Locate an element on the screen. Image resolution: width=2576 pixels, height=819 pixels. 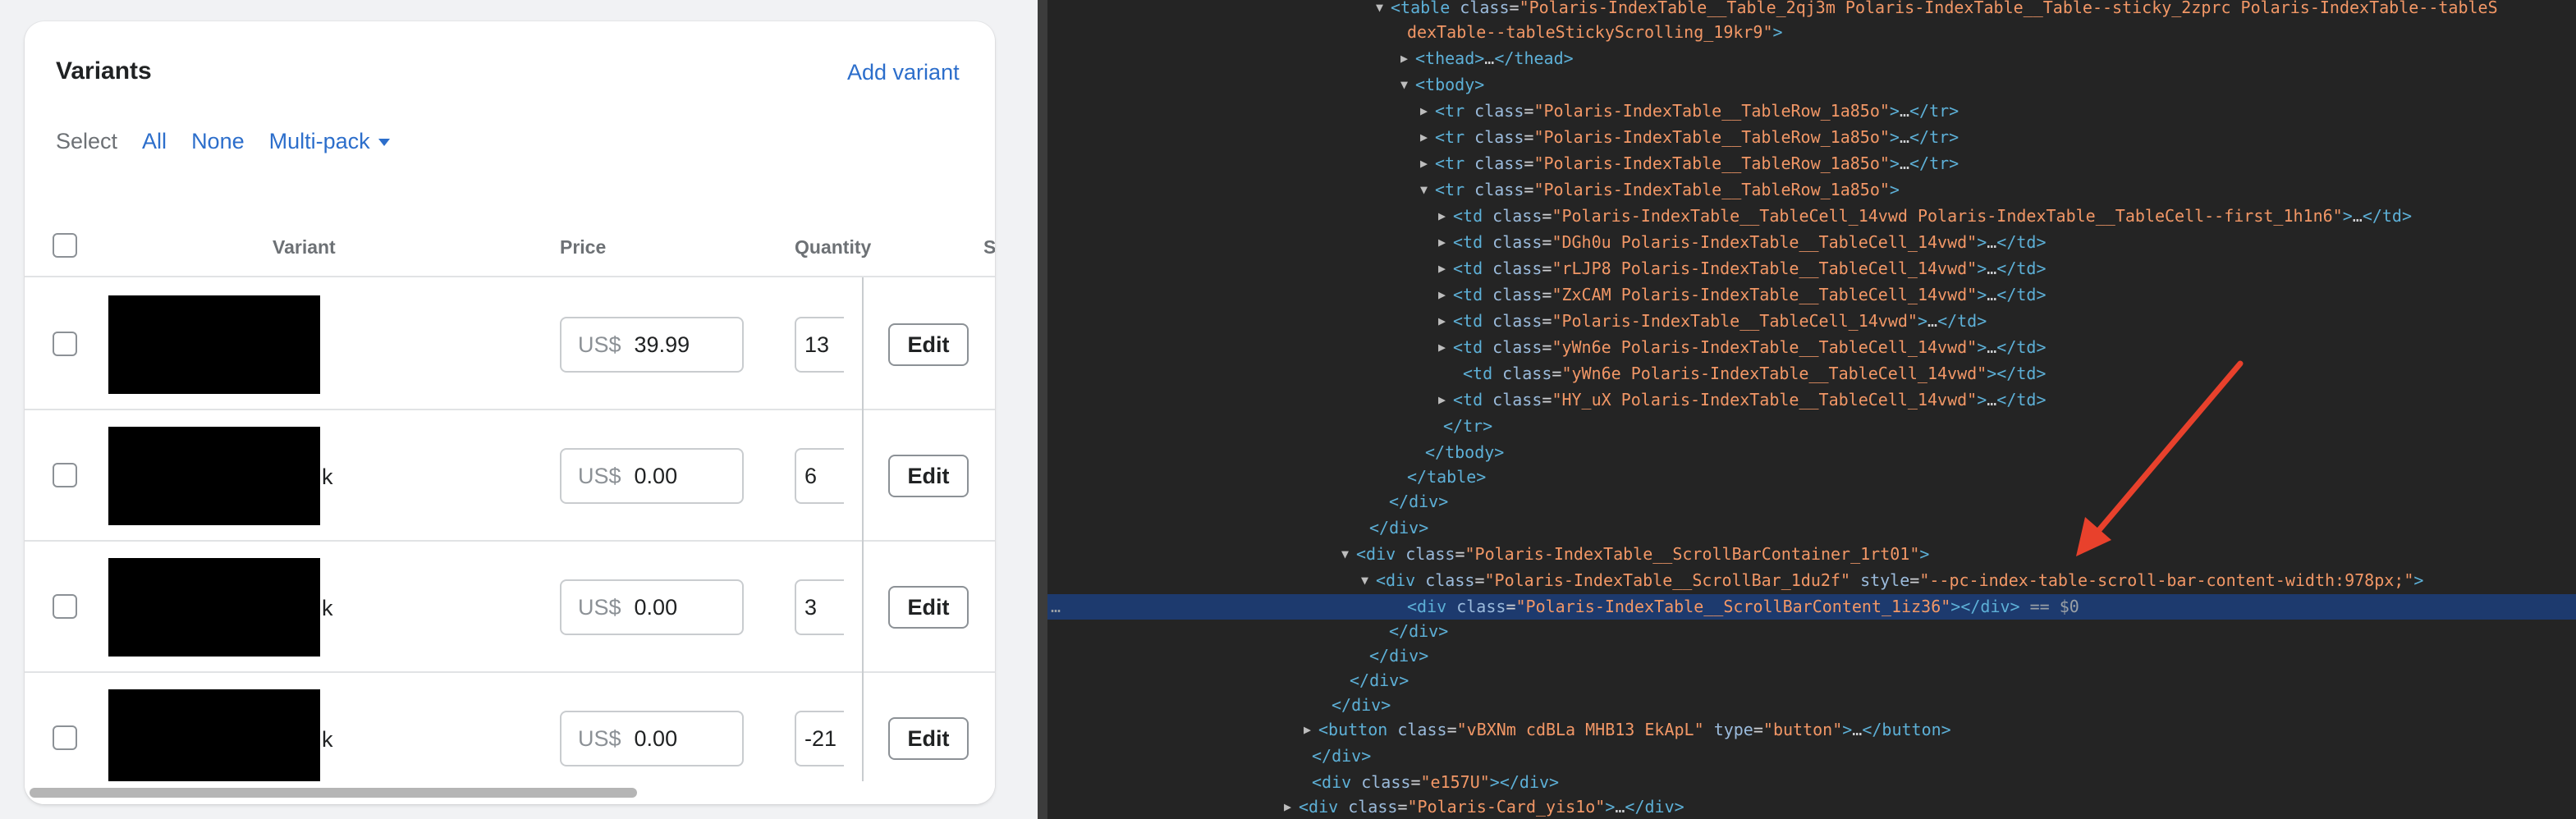
edit-label: Edit is located at coordinates (928, 475).